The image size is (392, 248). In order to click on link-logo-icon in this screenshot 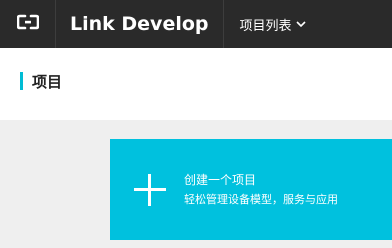, I will do `click(27, 24)`.